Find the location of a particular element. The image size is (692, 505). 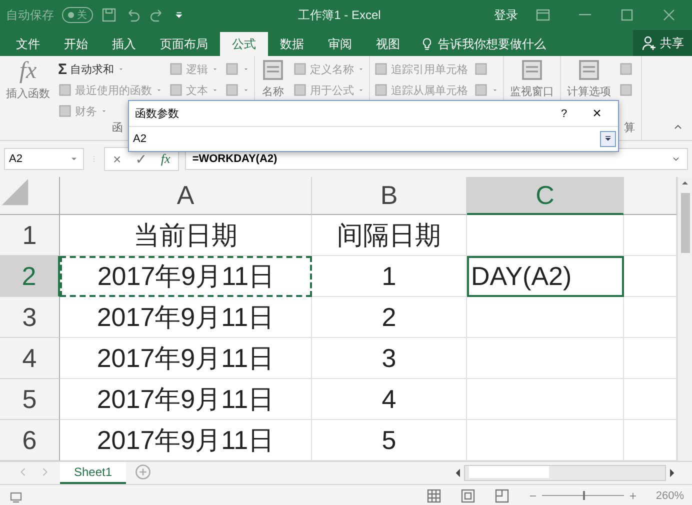

column-header: B is located at coordinates (389, 196).